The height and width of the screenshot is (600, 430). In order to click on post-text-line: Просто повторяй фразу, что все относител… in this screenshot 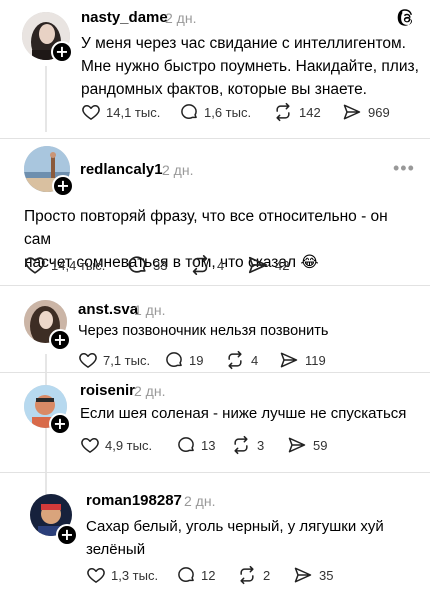, I will do `click(206, 228)`.